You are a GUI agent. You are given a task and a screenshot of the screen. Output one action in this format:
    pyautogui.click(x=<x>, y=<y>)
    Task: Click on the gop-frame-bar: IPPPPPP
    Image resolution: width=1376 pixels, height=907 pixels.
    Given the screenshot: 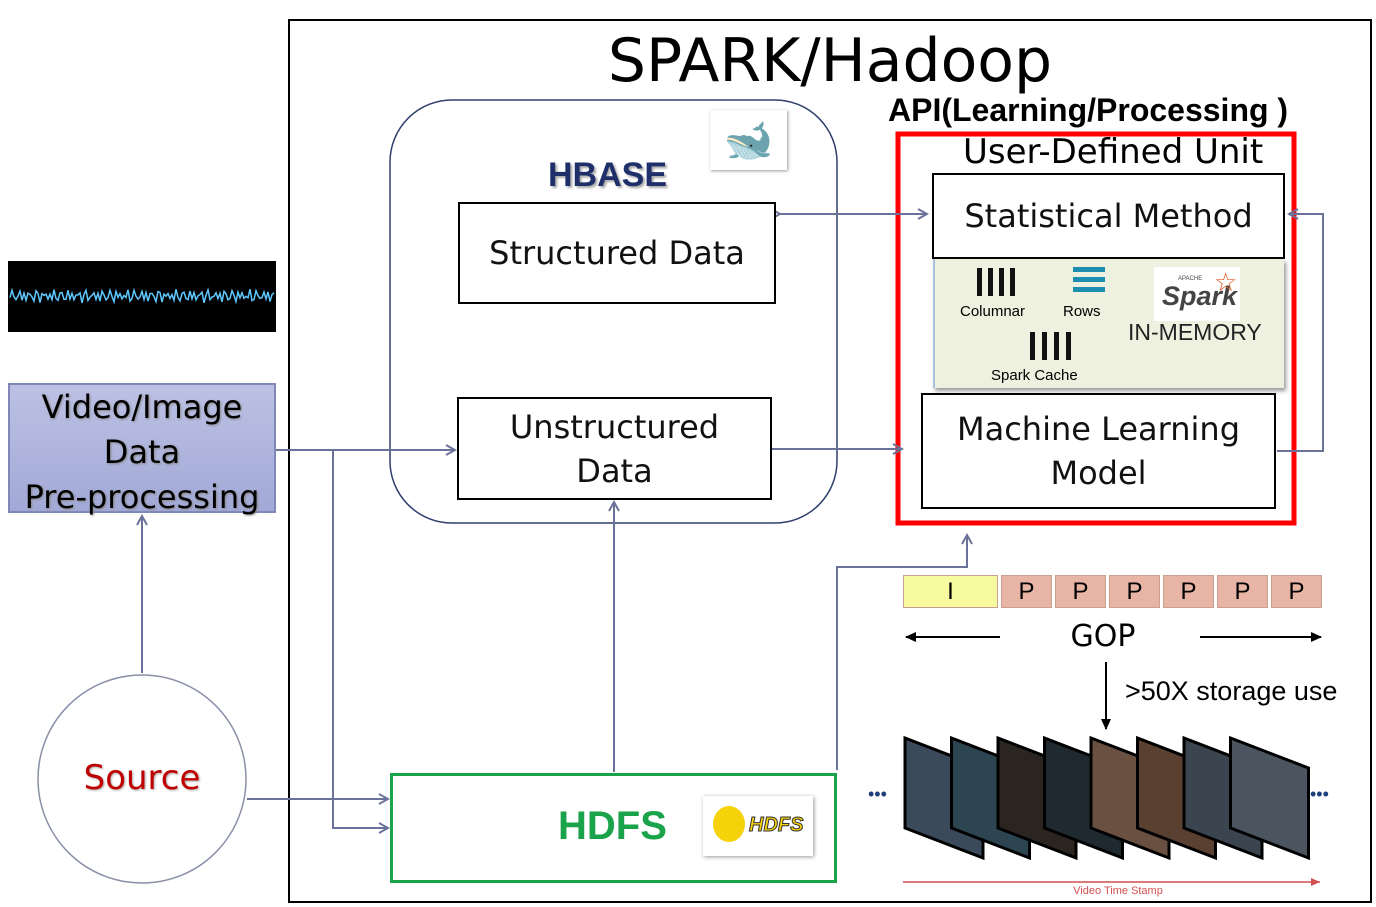 What is the action you would take?
    pyautogui.click(x=1112, y=591)
    